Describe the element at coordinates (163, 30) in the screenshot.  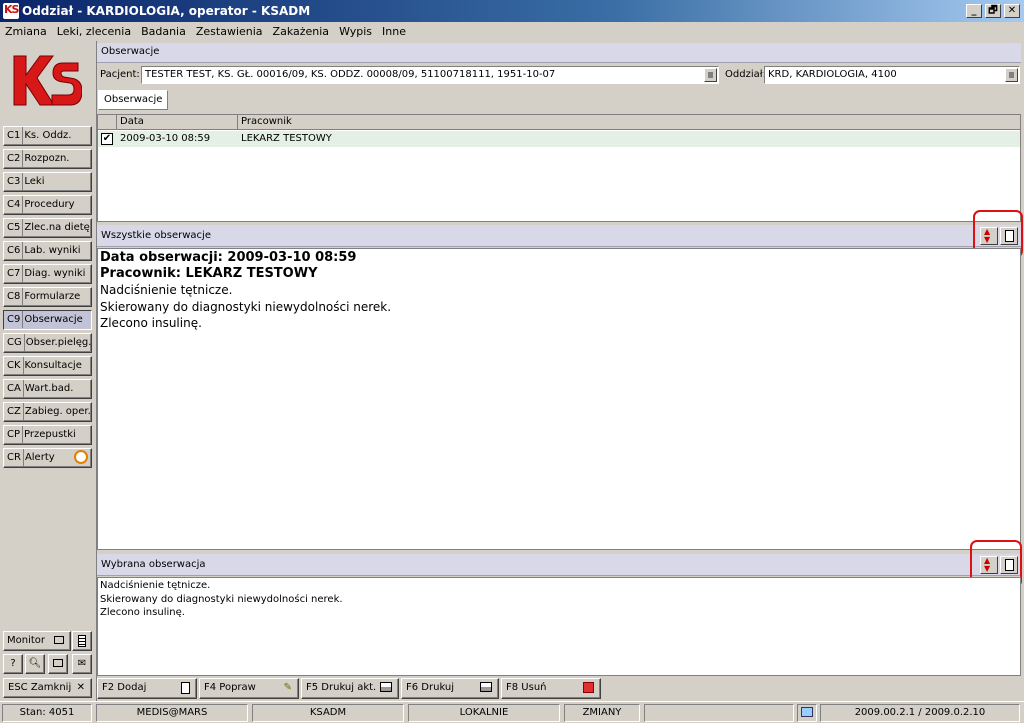
I see `menu-badania: Badania` at that location.